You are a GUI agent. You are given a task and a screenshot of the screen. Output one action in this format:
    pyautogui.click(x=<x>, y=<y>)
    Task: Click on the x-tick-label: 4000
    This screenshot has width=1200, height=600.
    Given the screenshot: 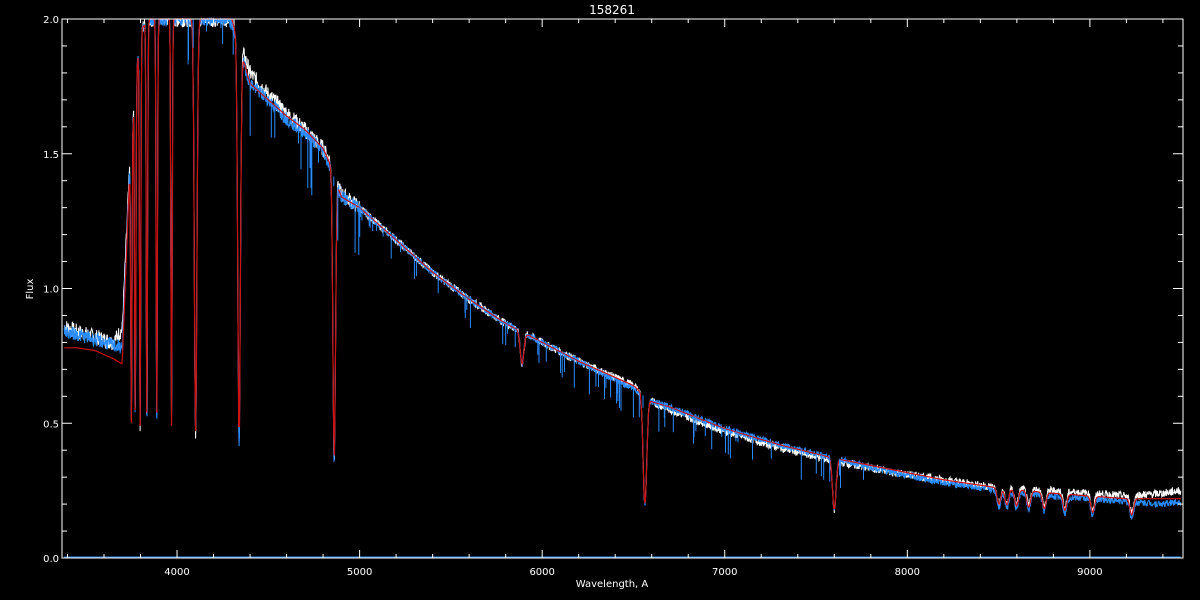 What is the action you would take?
    pyautogui.click(x=176, y=572)
    